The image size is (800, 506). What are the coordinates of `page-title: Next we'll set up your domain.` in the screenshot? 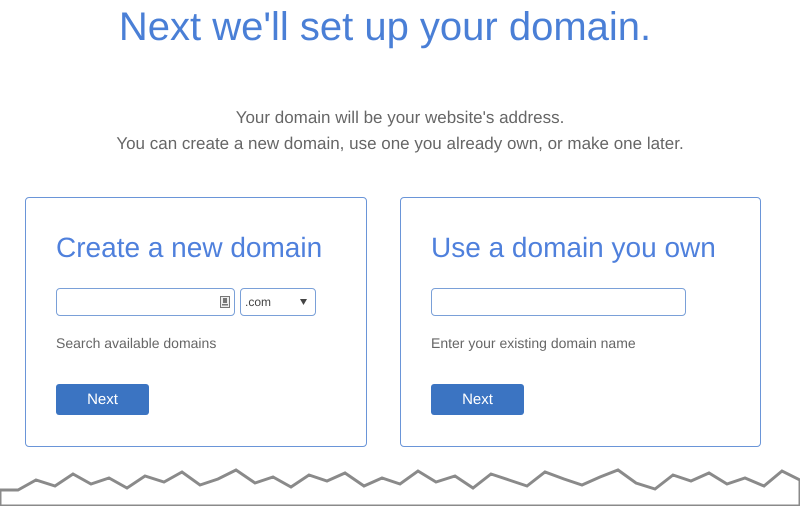 It's located at (385, 27).